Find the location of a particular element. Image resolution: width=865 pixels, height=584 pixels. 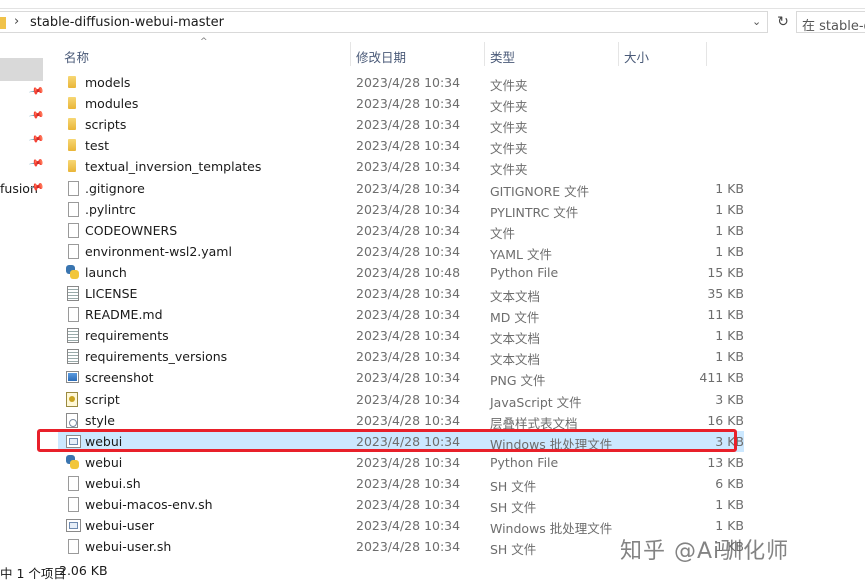

status-selected-size: 2.06 KB is located at coordinates (83, 570).